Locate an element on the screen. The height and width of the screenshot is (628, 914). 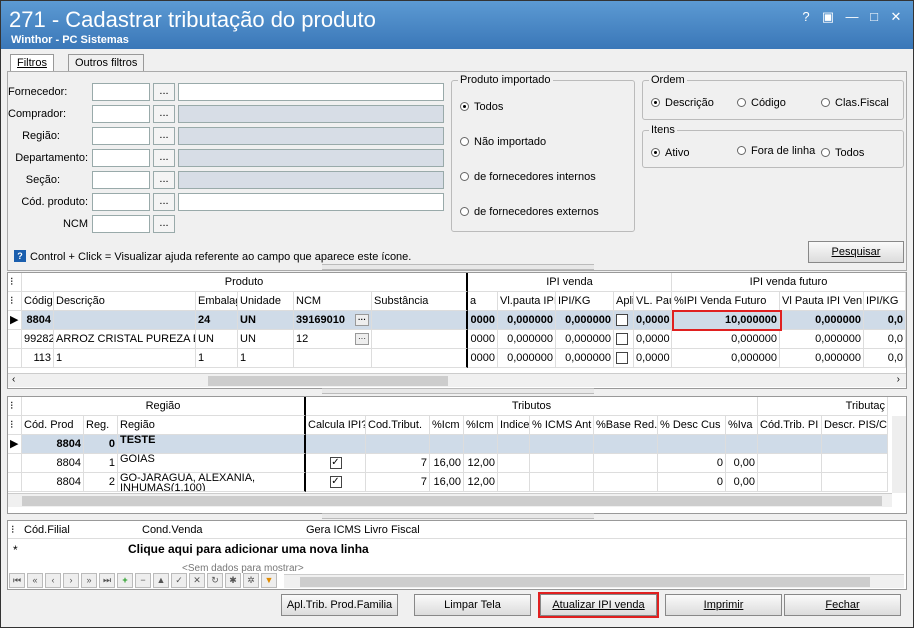
grid2-col-4: Cod.Tribut. is located at coordinates (398, 425).